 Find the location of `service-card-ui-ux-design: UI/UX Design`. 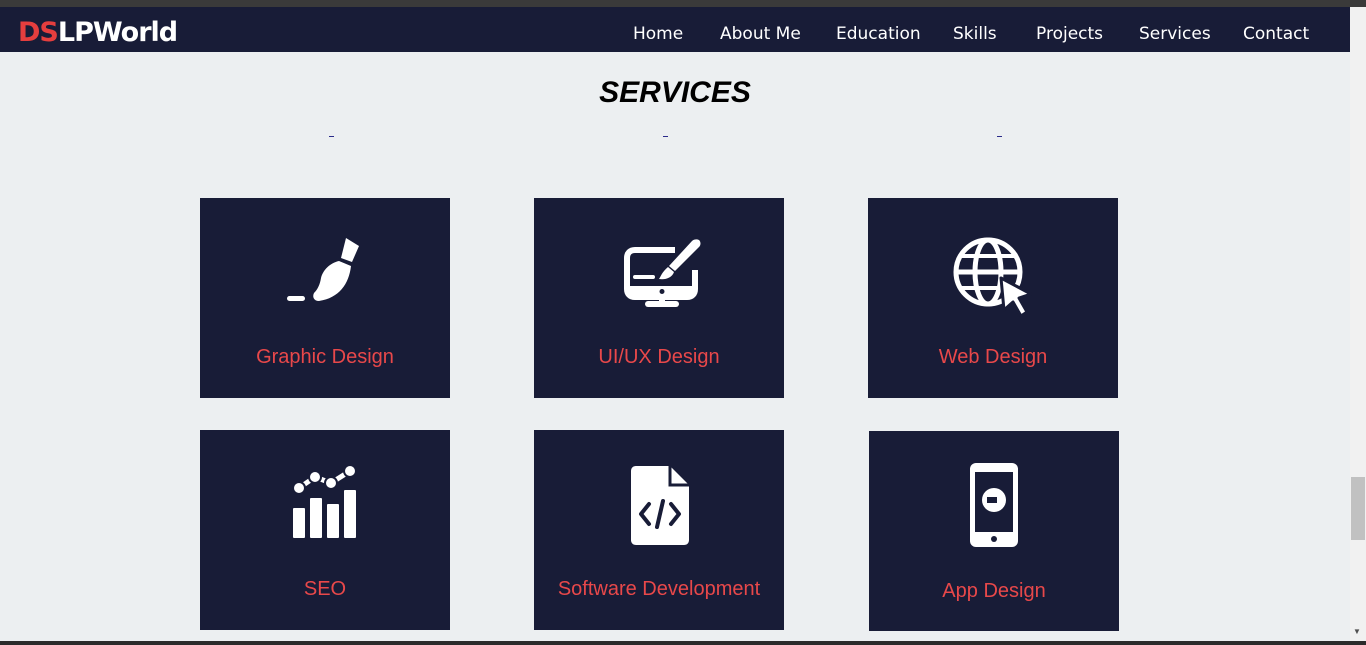

service-card-ui-ux-design: UI/UX Design is located at coordinates (659, 298).